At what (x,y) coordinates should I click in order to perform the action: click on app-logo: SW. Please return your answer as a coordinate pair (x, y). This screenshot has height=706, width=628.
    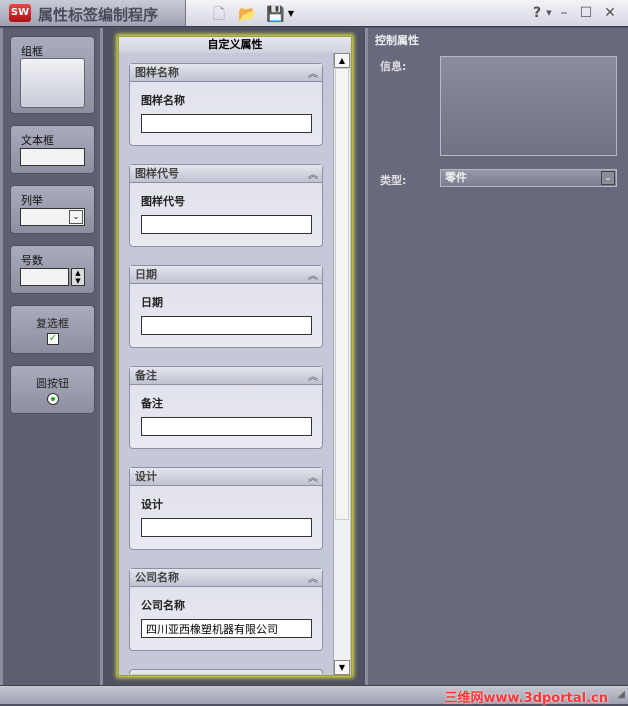
    Looking at the image, I should click on (20, 13).